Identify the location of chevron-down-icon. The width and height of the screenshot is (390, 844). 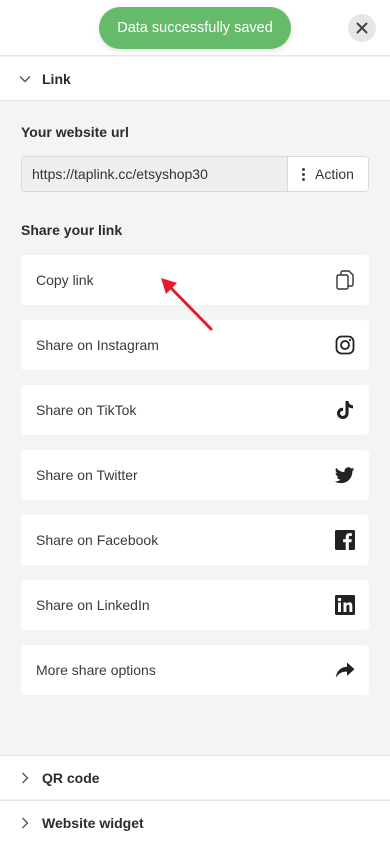
(25, 79).